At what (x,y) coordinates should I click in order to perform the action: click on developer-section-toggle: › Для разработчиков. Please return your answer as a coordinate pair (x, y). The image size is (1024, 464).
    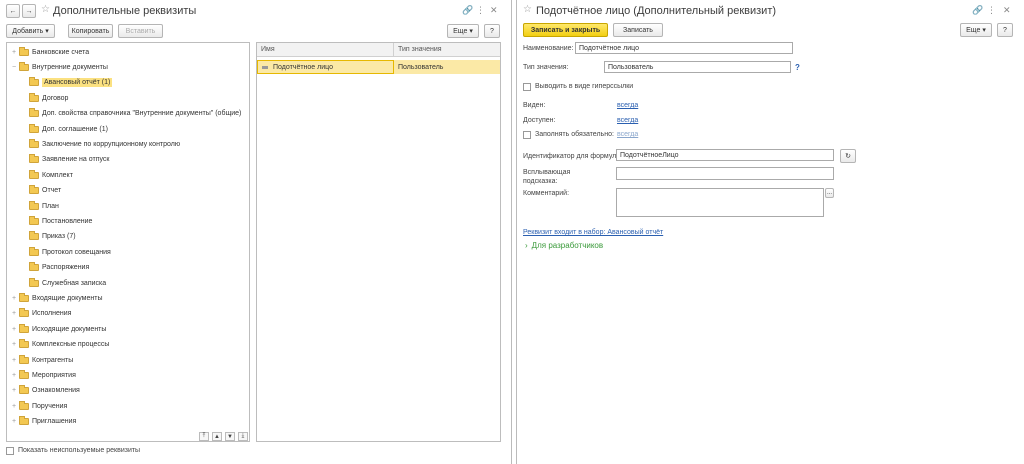
    Looking at the image, I should click on (564, 245).